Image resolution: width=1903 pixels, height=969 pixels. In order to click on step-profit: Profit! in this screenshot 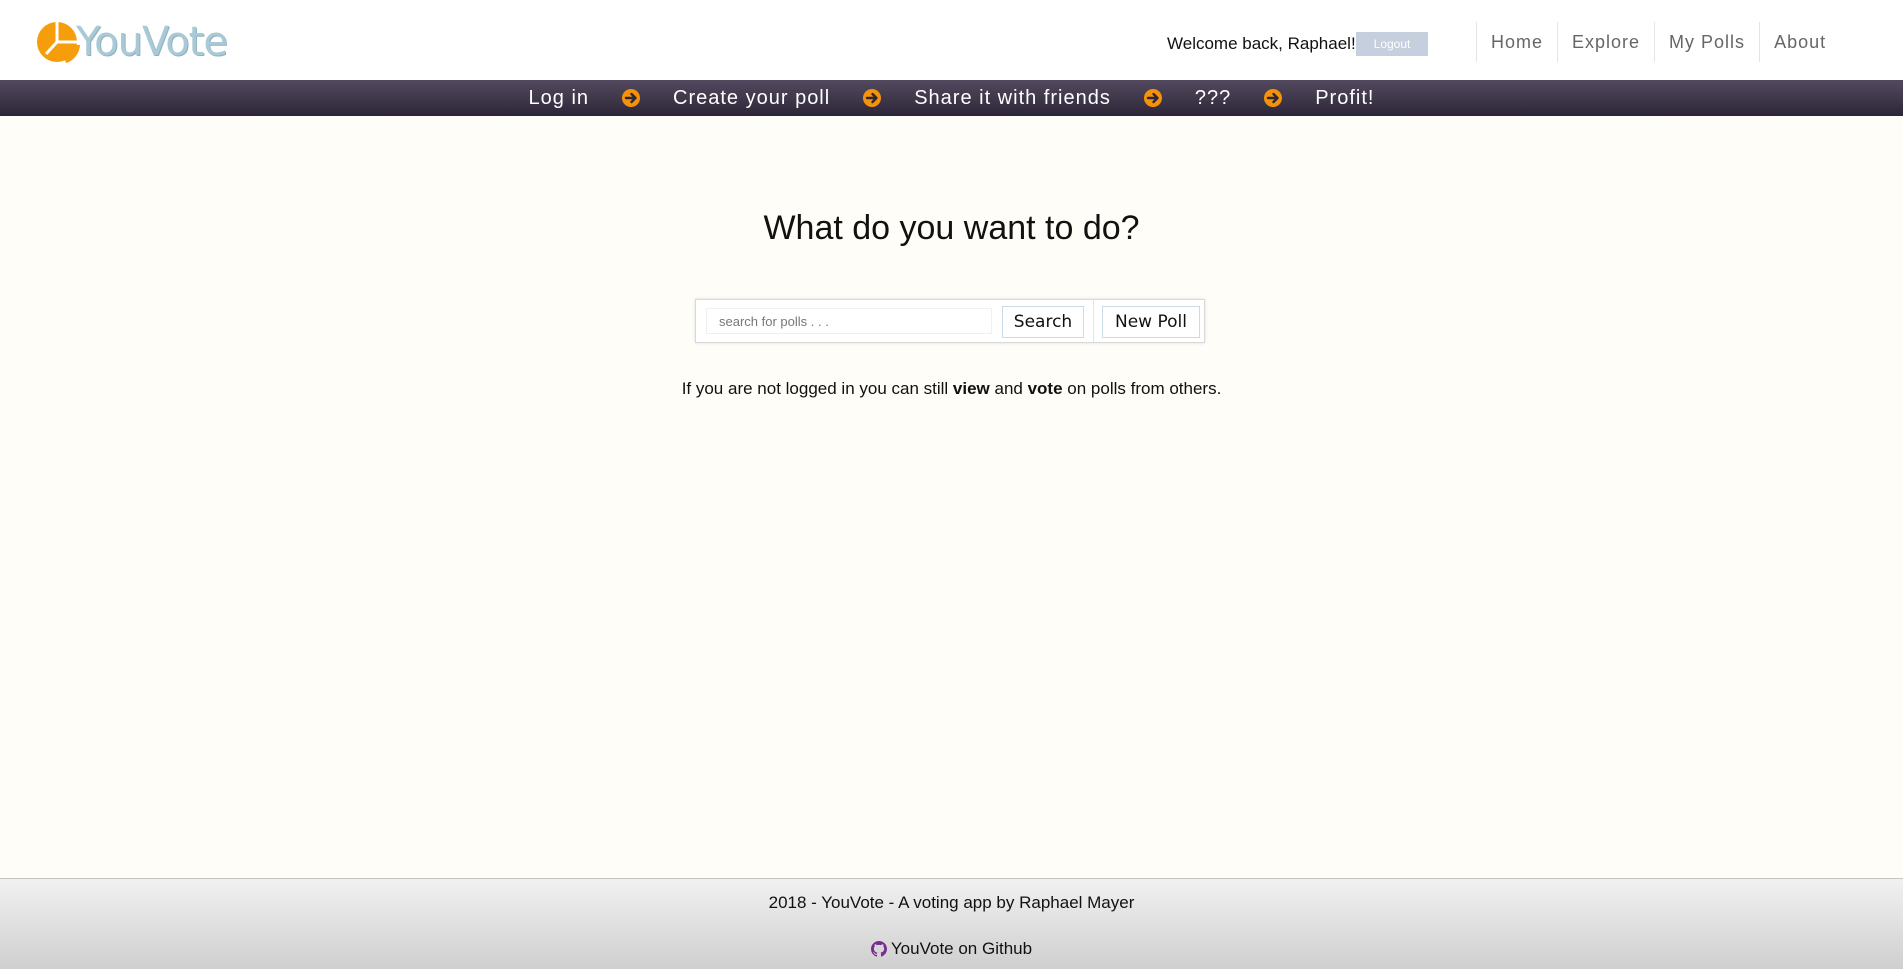, I will do `click(1345, 97)`.